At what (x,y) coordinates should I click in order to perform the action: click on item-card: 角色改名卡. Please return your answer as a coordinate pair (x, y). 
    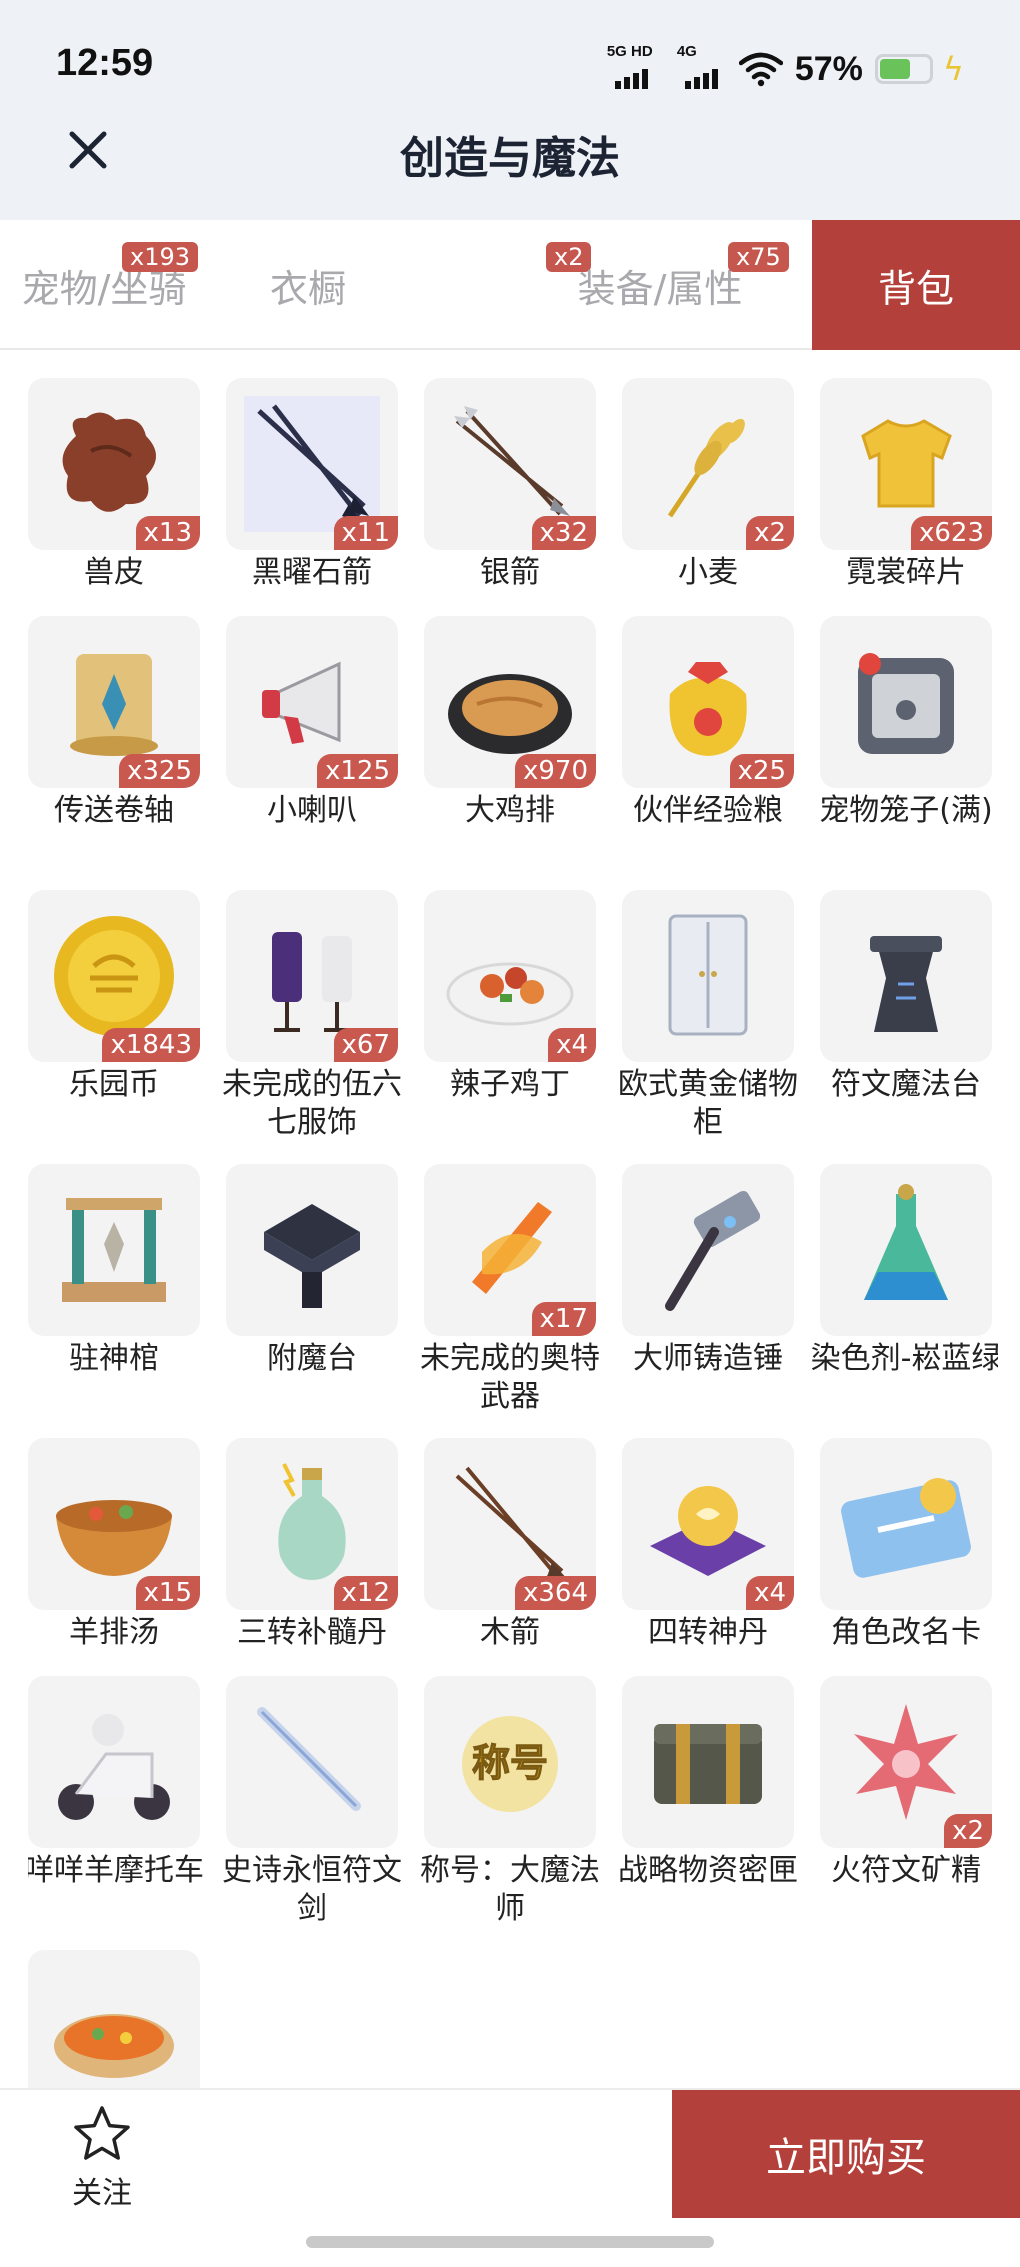
    Looking at the image, I should click on (906, 1545).